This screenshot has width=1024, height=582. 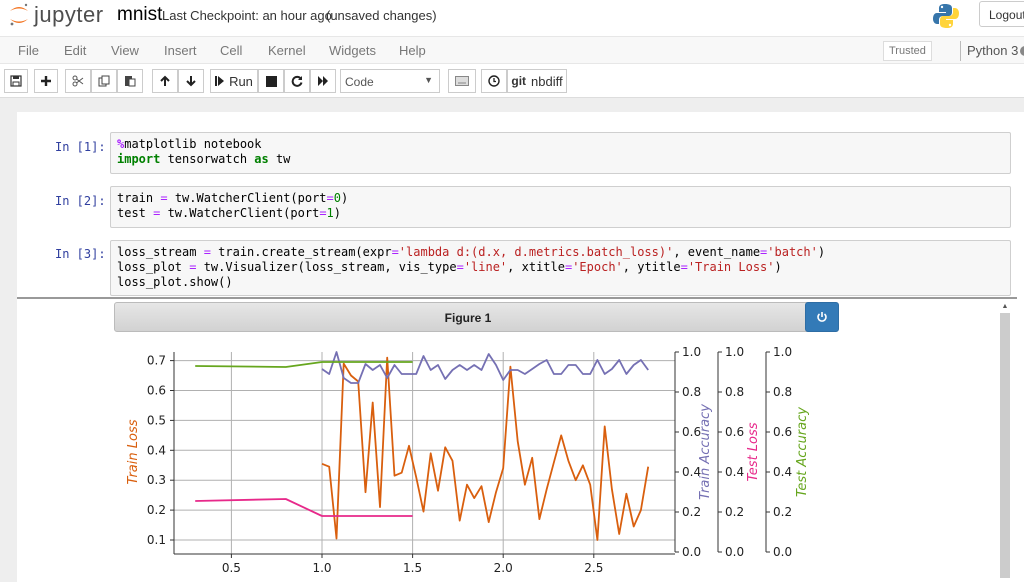 What do you see at coordinates (287, 50) in the screenshot?
I see `menu-kernel: Kernel` at bounding box center [287, 50].